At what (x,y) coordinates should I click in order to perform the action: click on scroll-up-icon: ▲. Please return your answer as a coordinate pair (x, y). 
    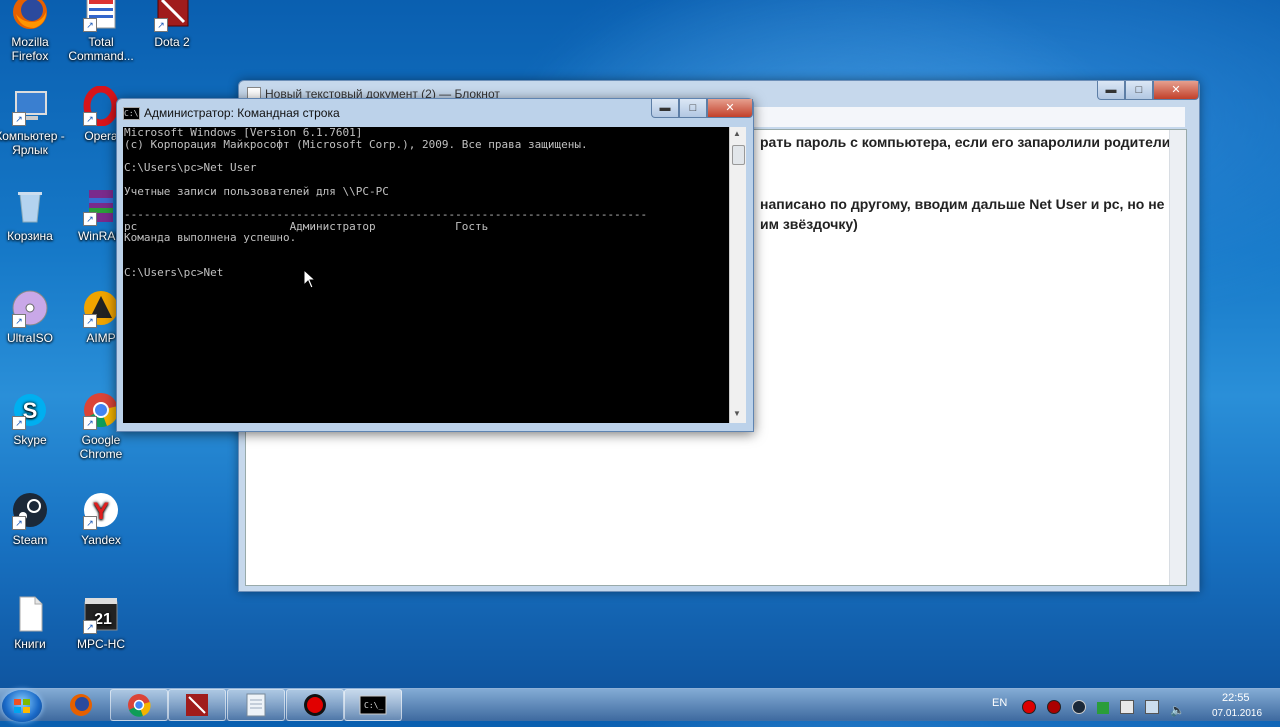
    Looking at the image, I should click on (737, 133).